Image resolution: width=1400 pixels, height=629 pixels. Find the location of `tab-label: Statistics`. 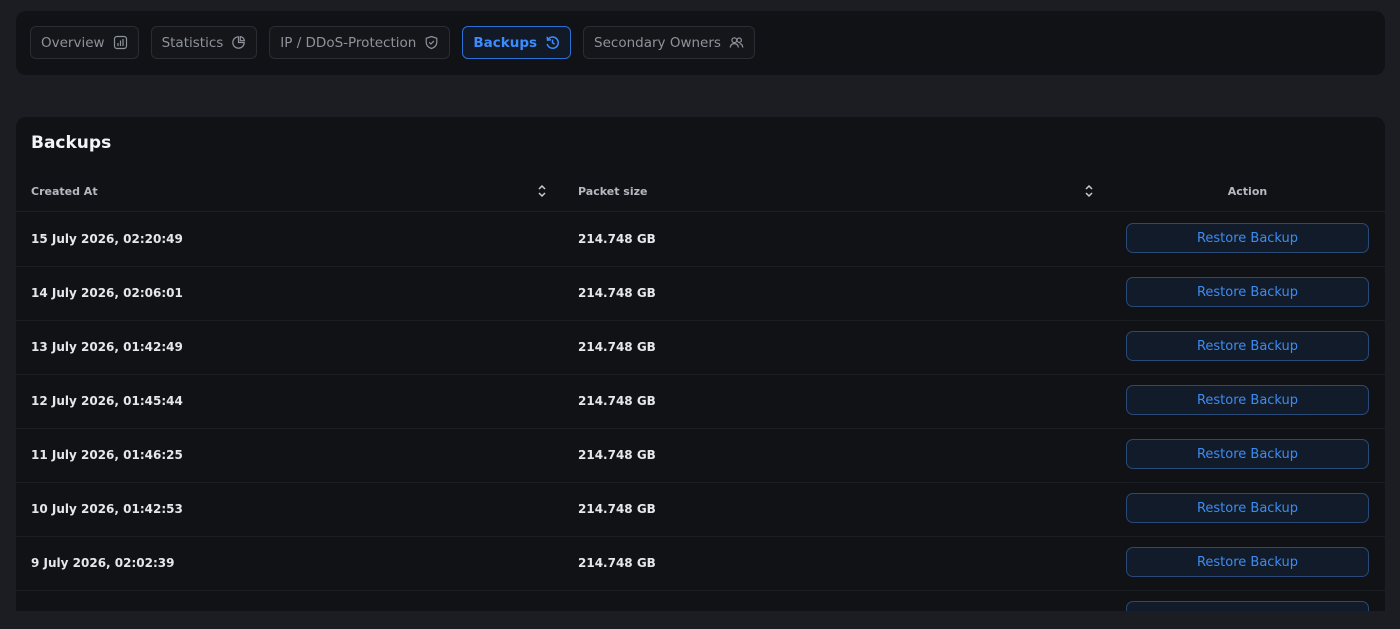

tab-label: Statistics is located at coordinates (192, 42).